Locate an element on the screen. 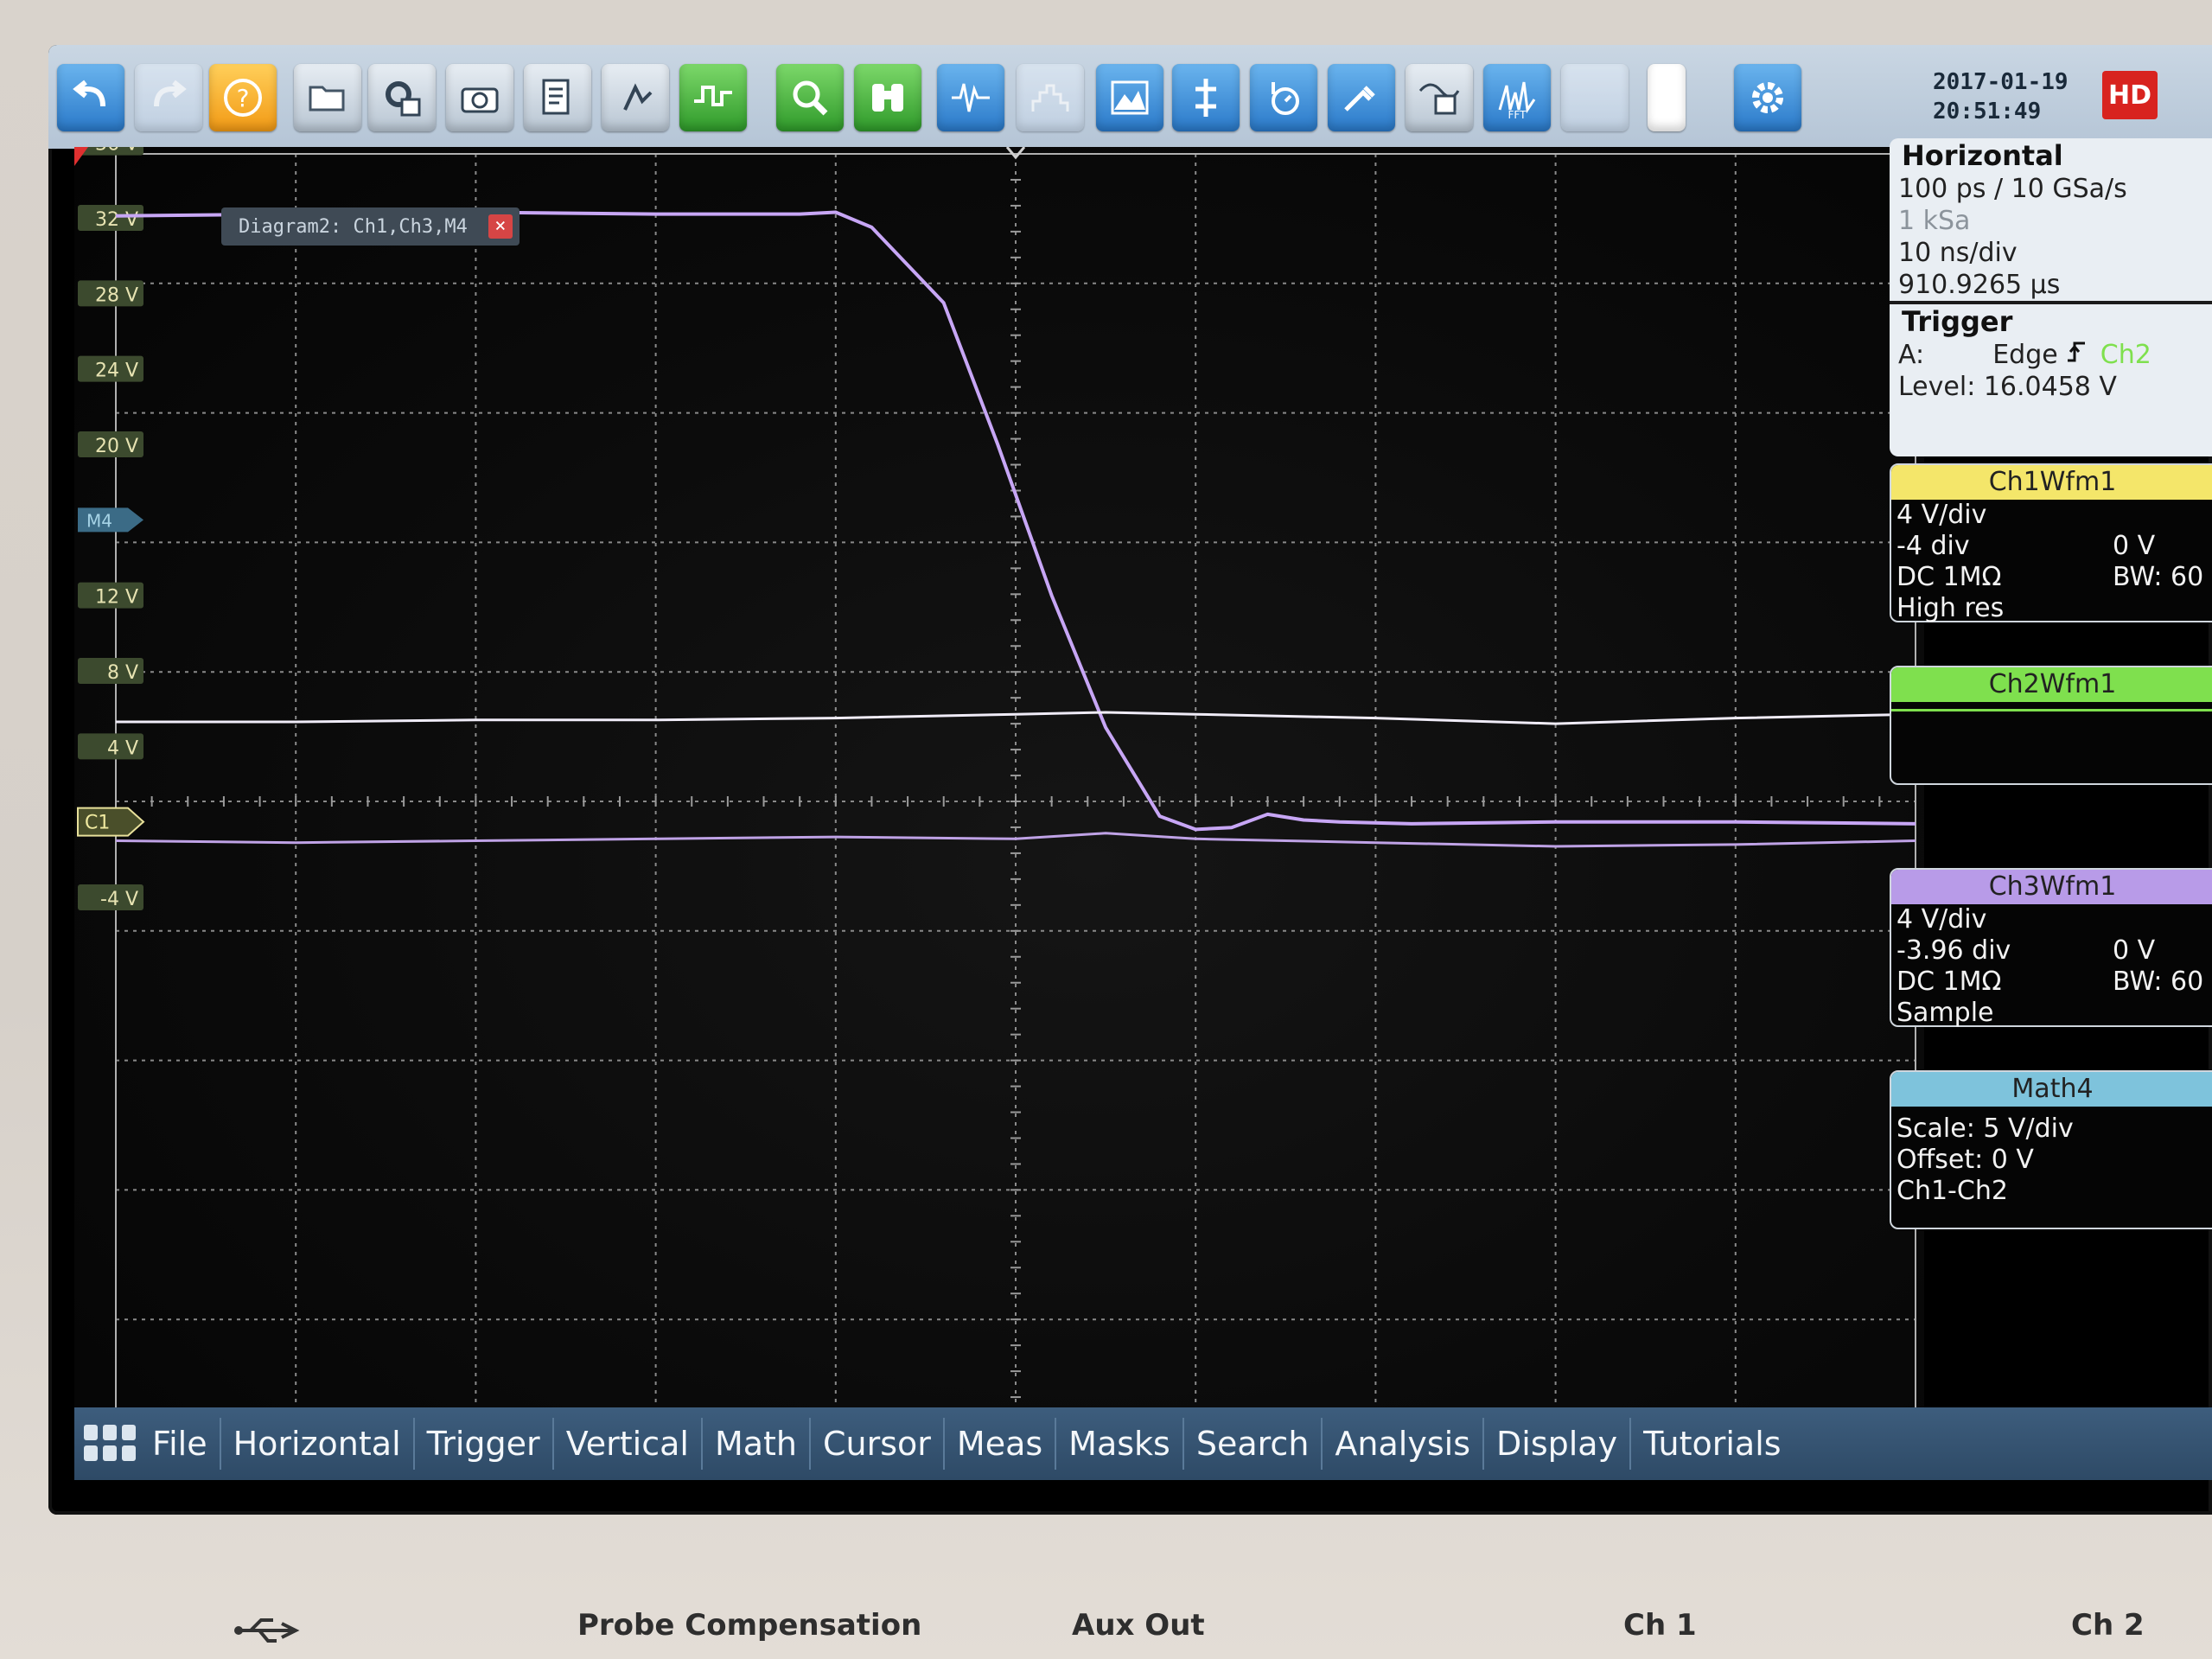  blank-icon is located at coordinates (1594, 97).